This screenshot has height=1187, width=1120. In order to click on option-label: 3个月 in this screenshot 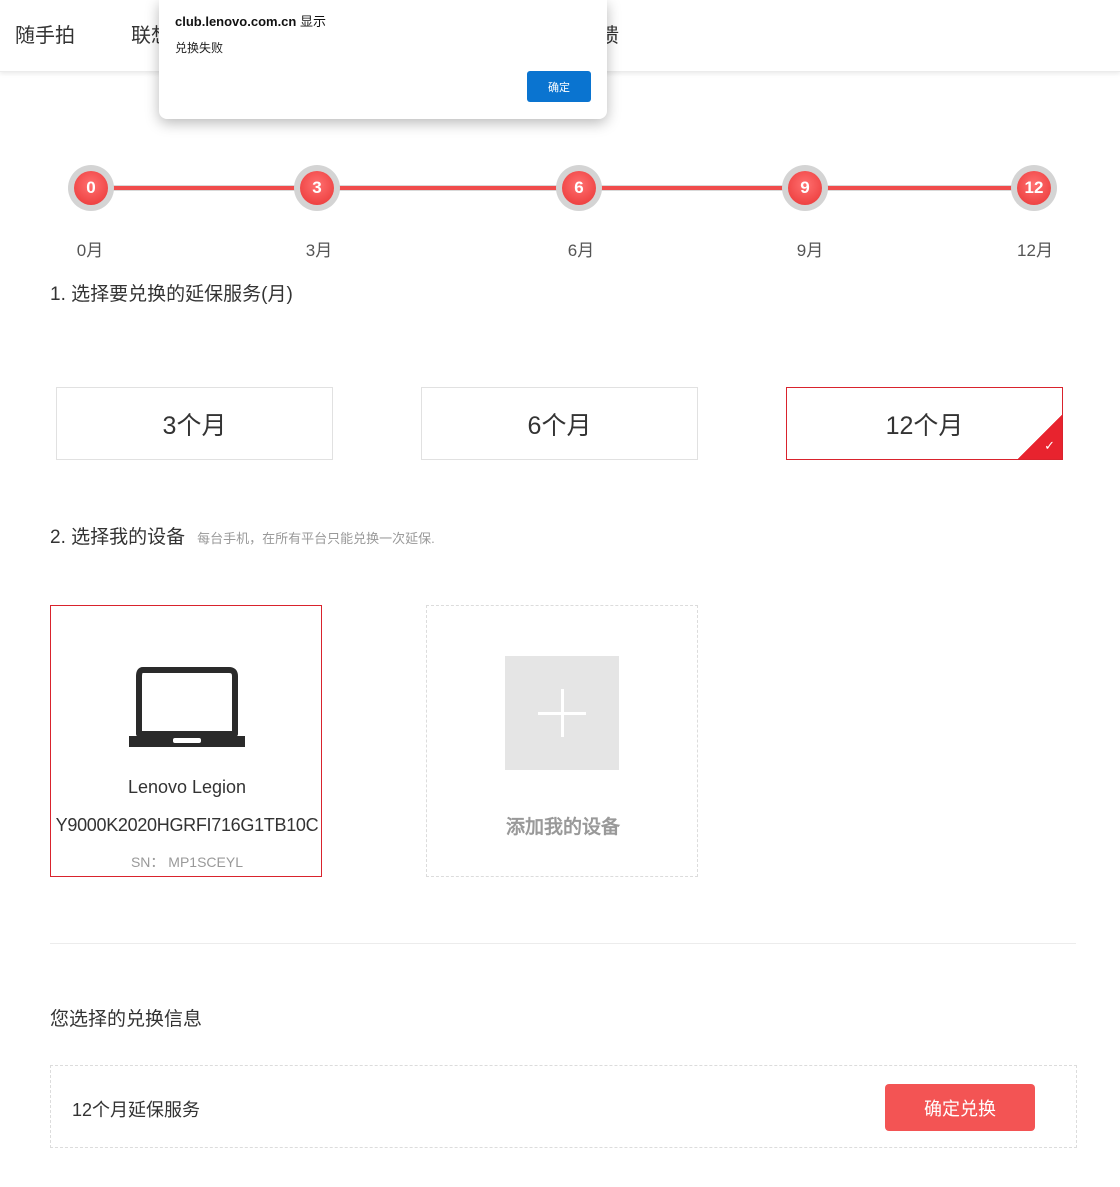, I will do `click(194, 425)`.